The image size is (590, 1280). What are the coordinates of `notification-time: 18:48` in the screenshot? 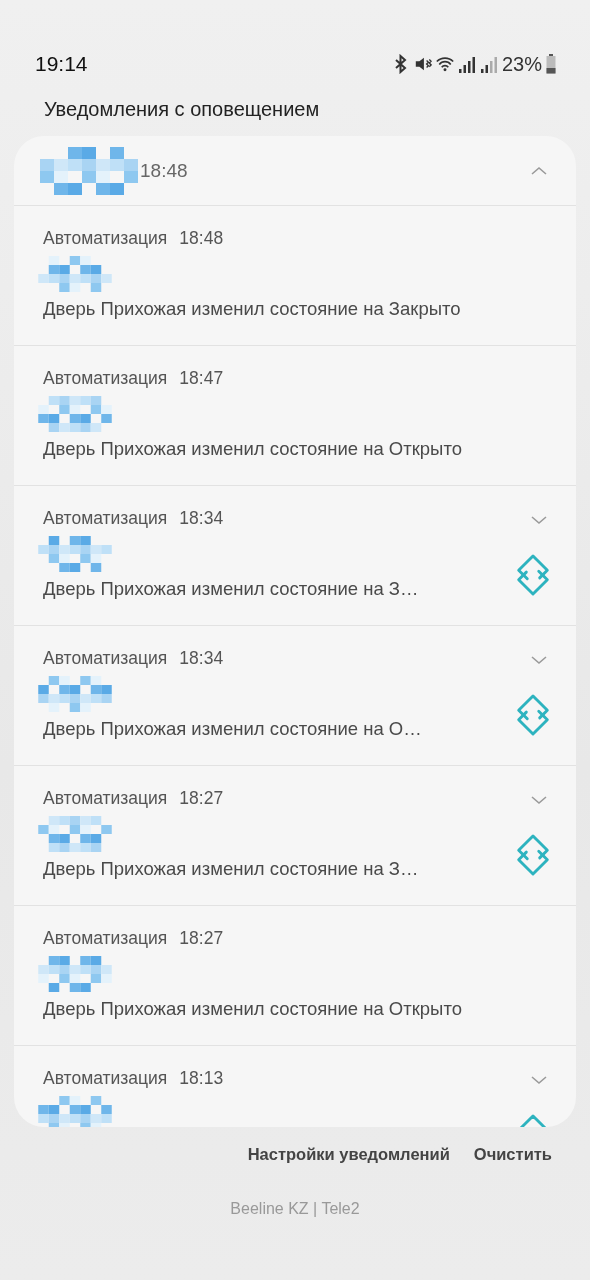 It's located at (201, 239).